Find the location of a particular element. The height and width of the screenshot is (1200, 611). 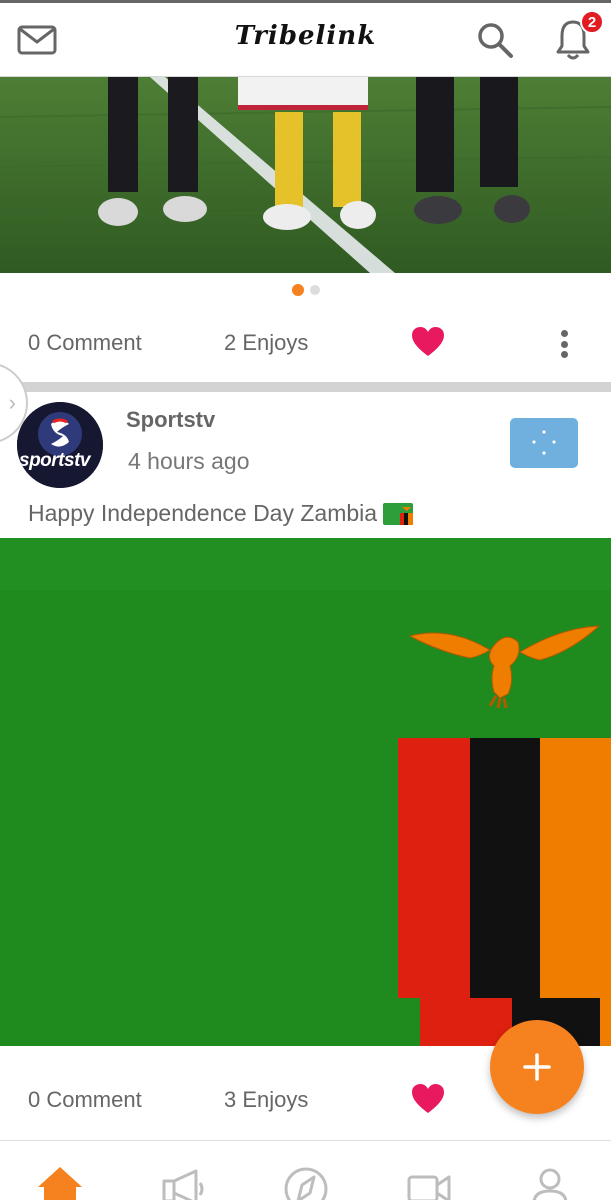

carousel-dot-active is located at coordinates (297, 290).